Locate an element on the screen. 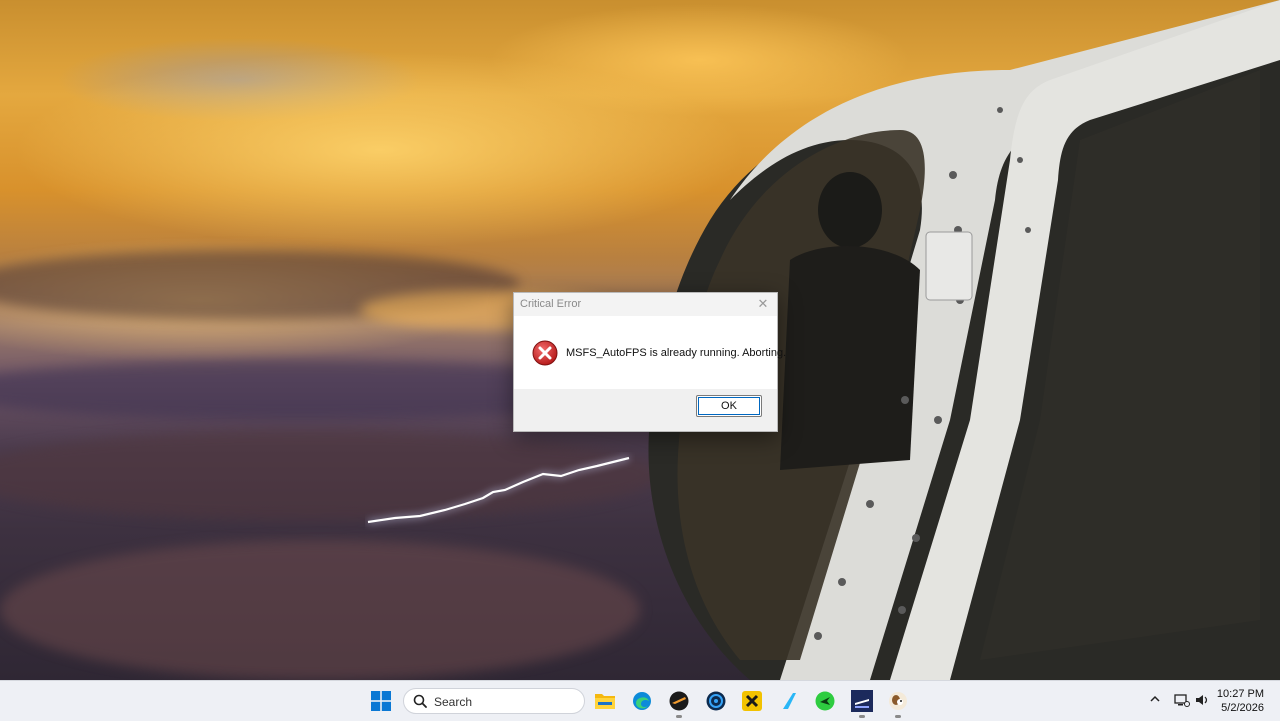 This screenshot has height=721, width=1280. taskbar-clock: 10:27 PM 5/2/2026 is located at coordinates (1240, 701).